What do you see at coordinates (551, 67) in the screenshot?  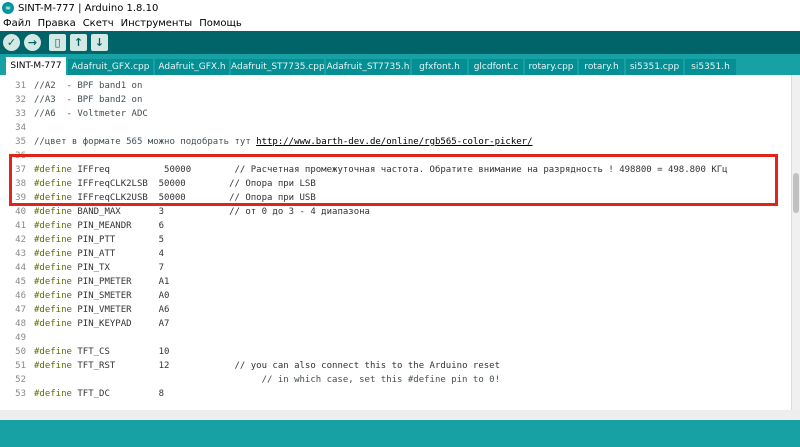 I see `tab-rotary-cpp: rotary.cpp` at bounding box center [551, 67].